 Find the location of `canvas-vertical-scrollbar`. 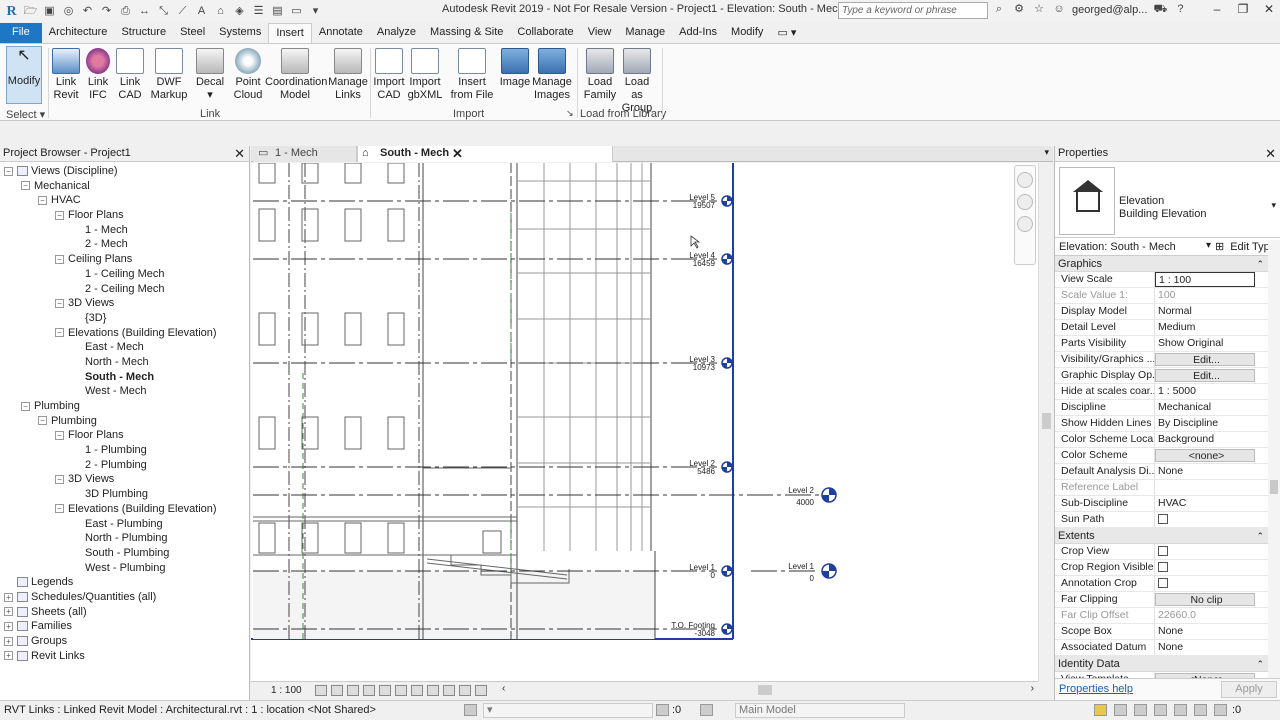

canvas-vertical-scrollbar is located at coordinates (1045, 422).